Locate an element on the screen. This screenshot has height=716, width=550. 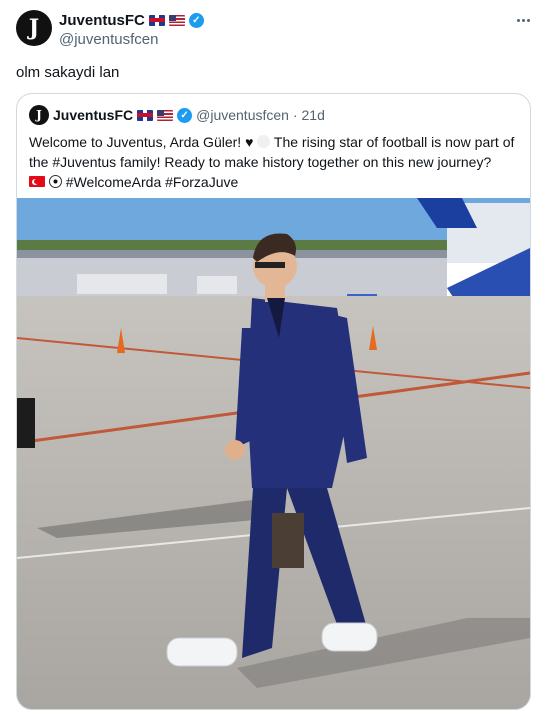
juventus-avatar: J is located at coordinates (34, 28).